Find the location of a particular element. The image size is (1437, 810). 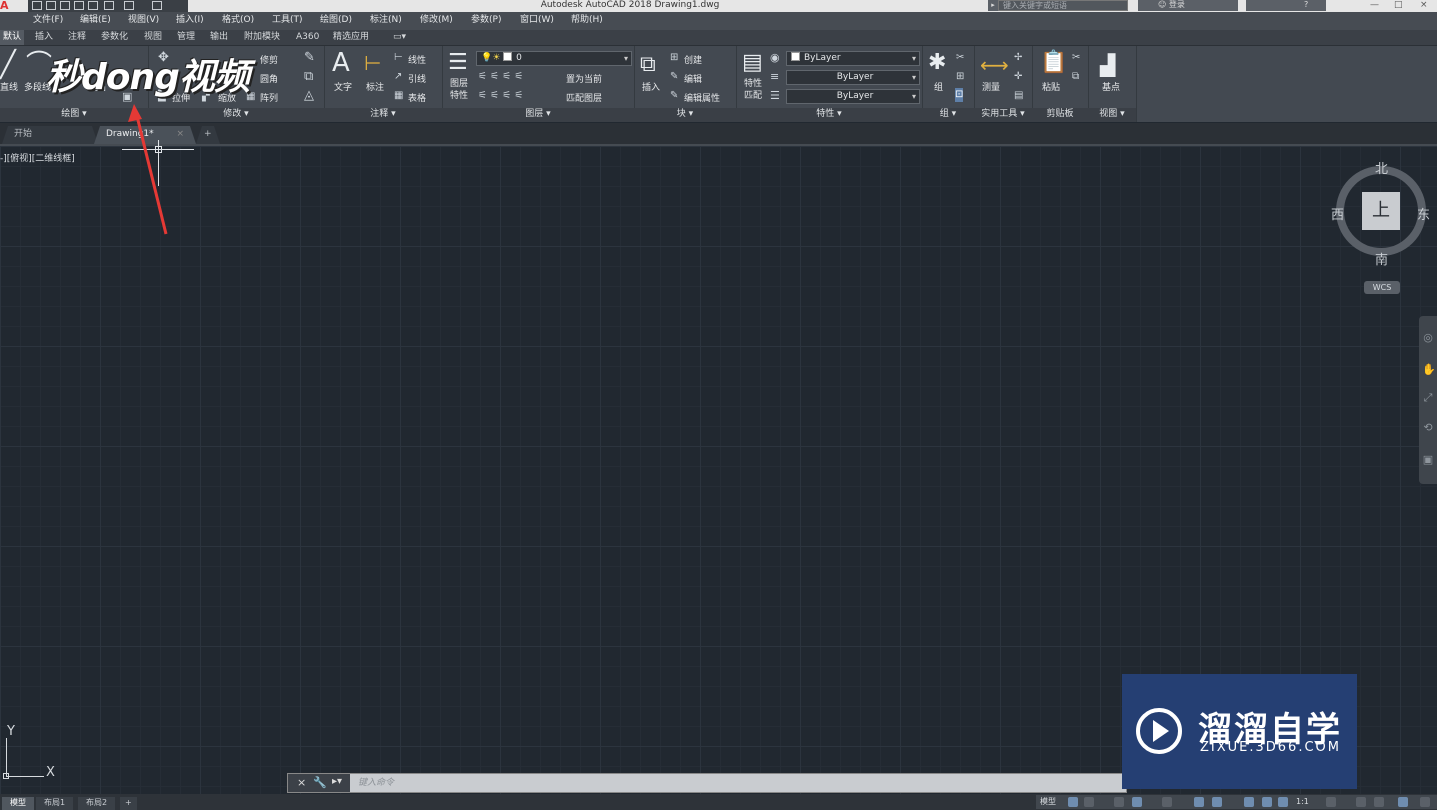

grid-icon is located at coordinates (1073, 802).